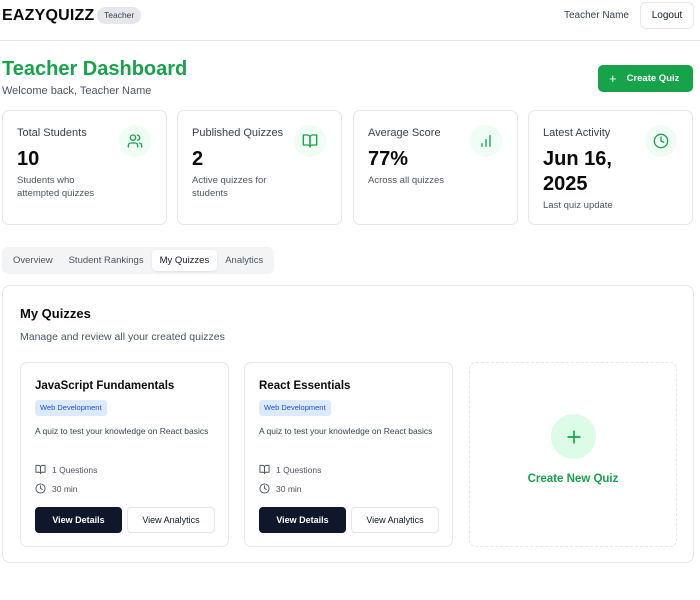 Image resolution: width=700 pixels, height=600 pixels. I want to click on role-badge: Teacher, so click(119, 15).